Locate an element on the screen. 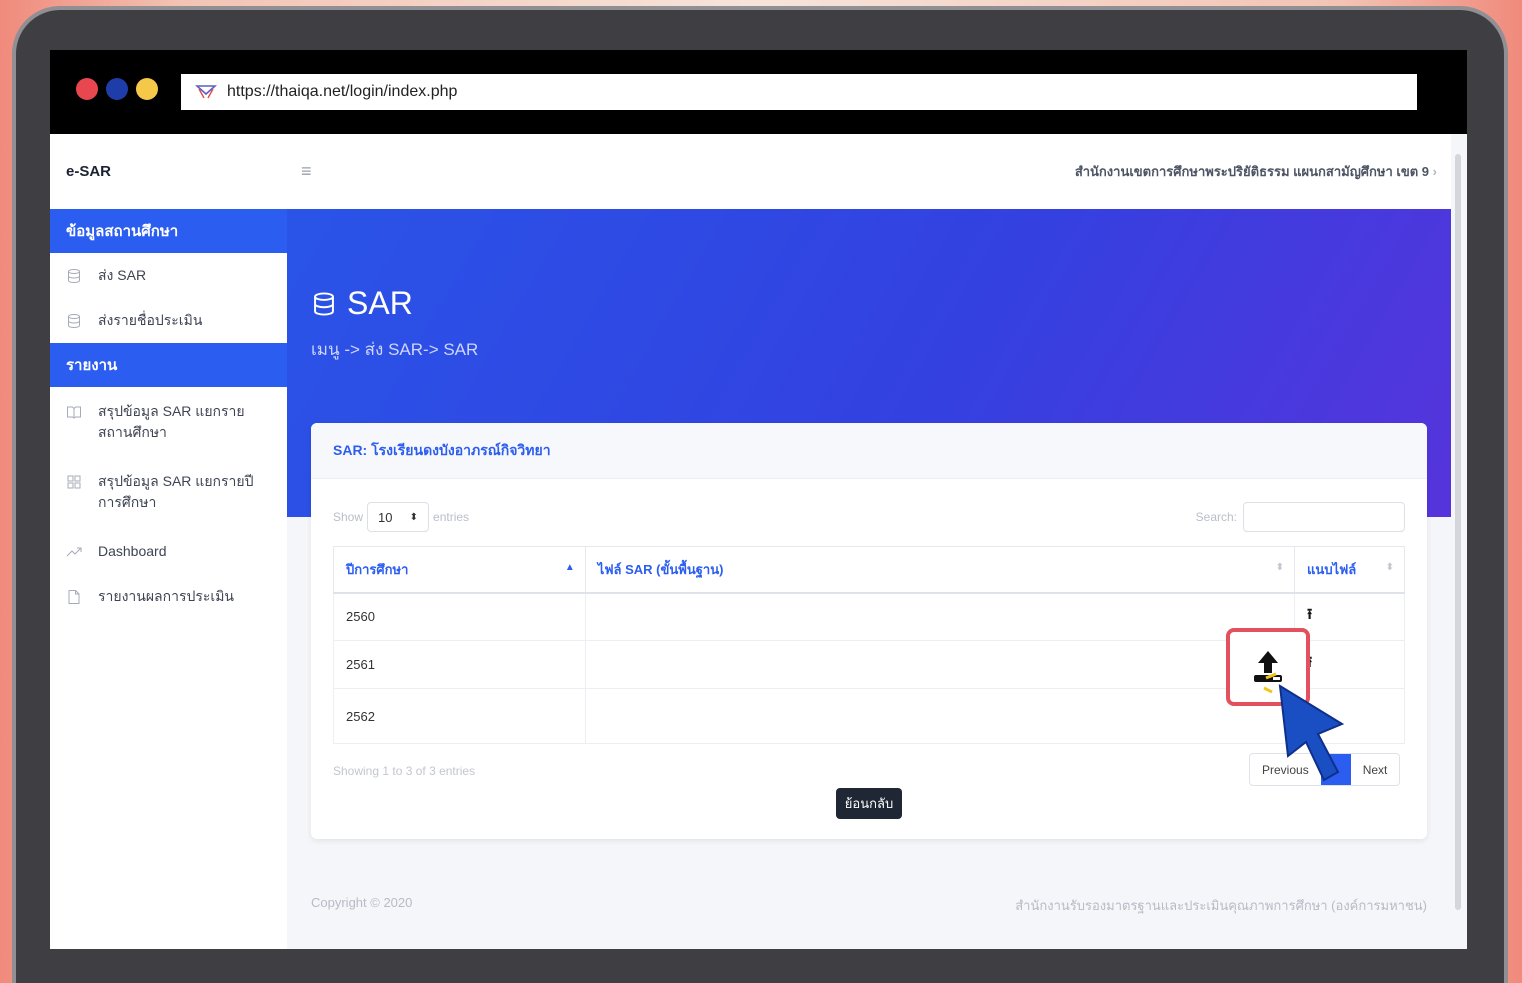 The height and width of the screenshot is (983, 1522). sidebar-item-label: รายงานผลการประเมิน is located at coordinates (166, 596).